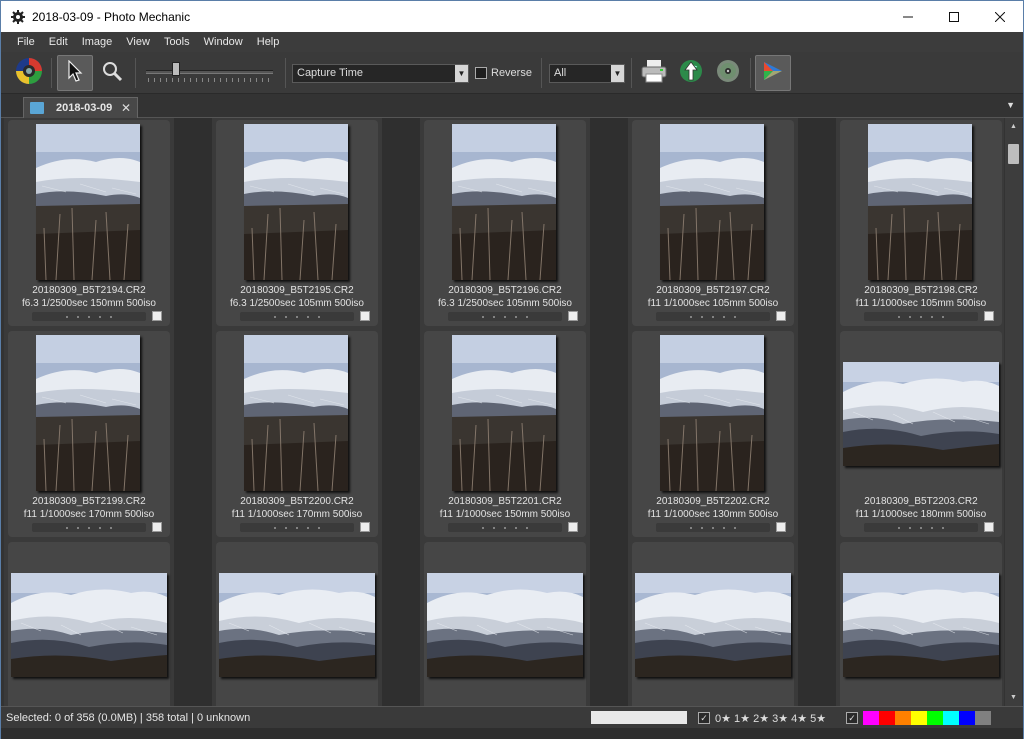  I want to click on tab-label: 2018-03-09, so click(84, 108).